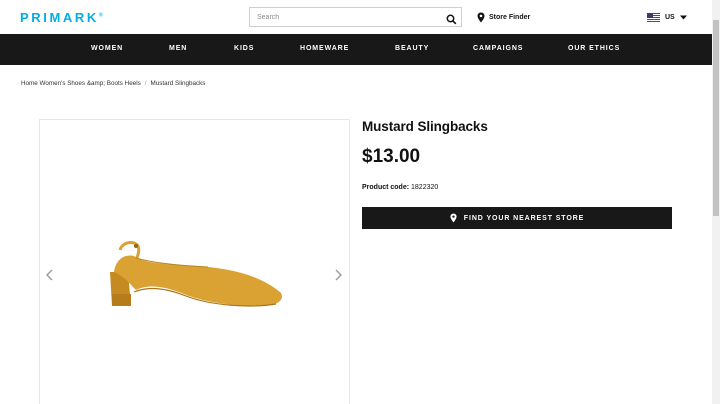 The width and height of the screenshot is (720, 404). I want to click on primark-logo: PRIMARK®, so click(61, 17).